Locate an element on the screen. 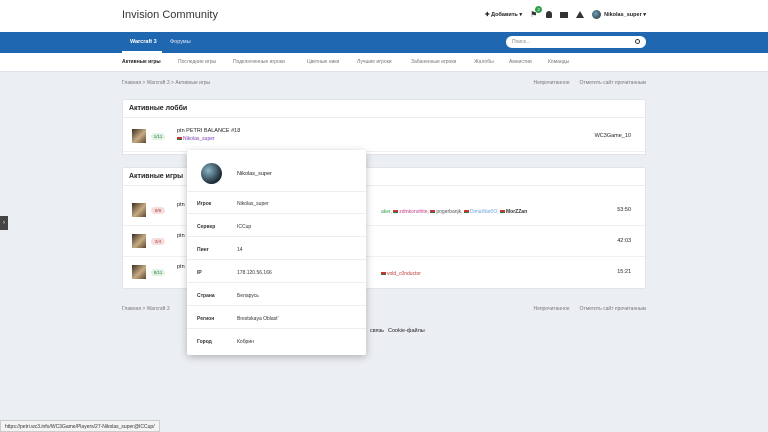 The image size is (768, 432). notifications-icon: ⚑ 2 is located at coordinates (536, 12).